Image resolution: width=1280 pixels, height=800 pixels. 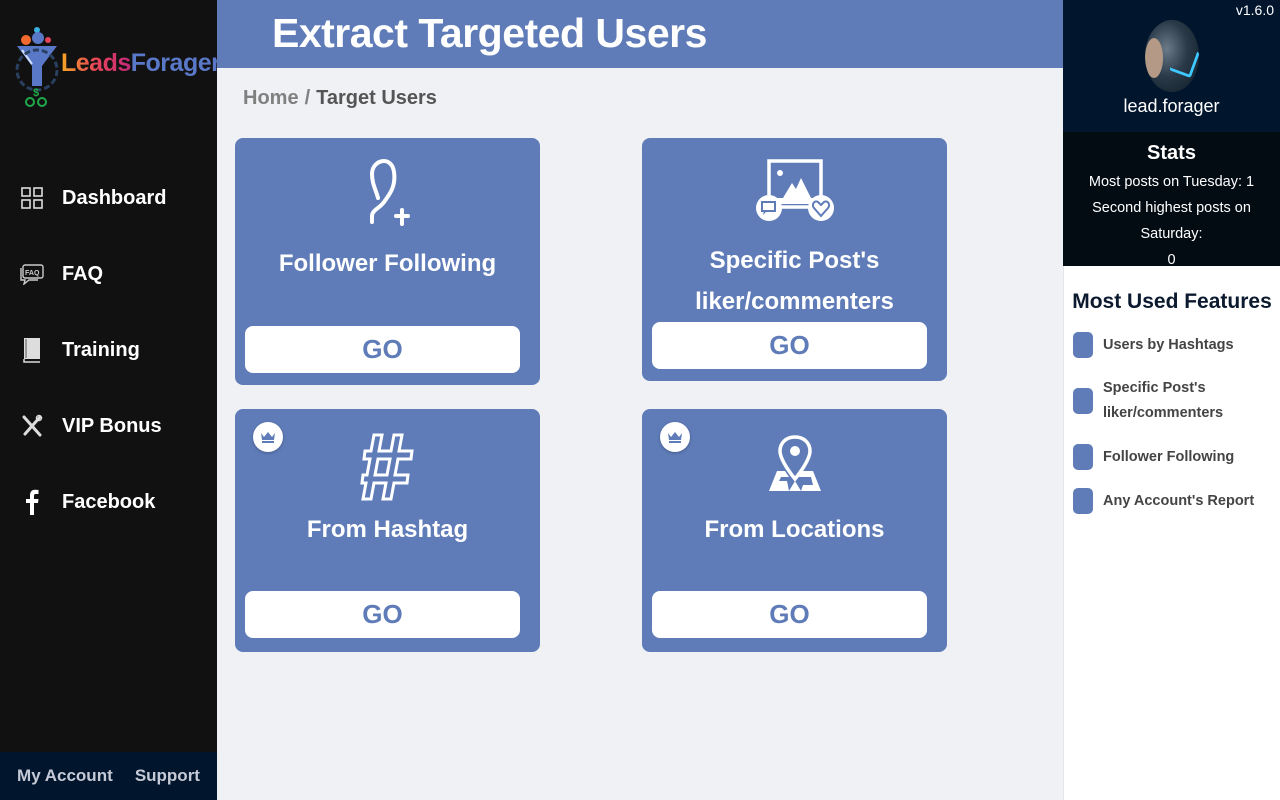 I want to click on feature-item-specific-post: Specific Post's liker/commenters, so click(x=1176, y=401).